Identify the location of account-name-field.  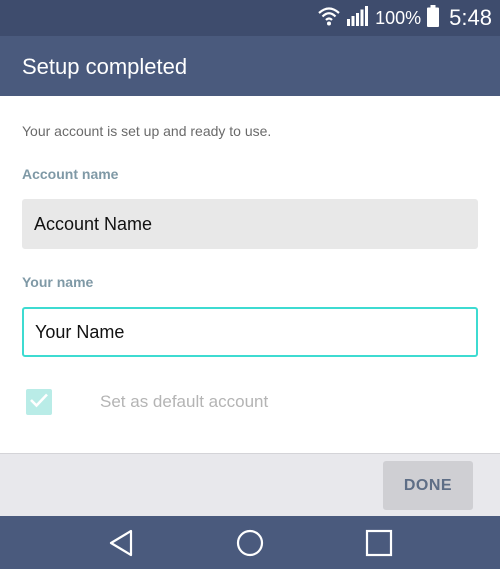
(250, 224).